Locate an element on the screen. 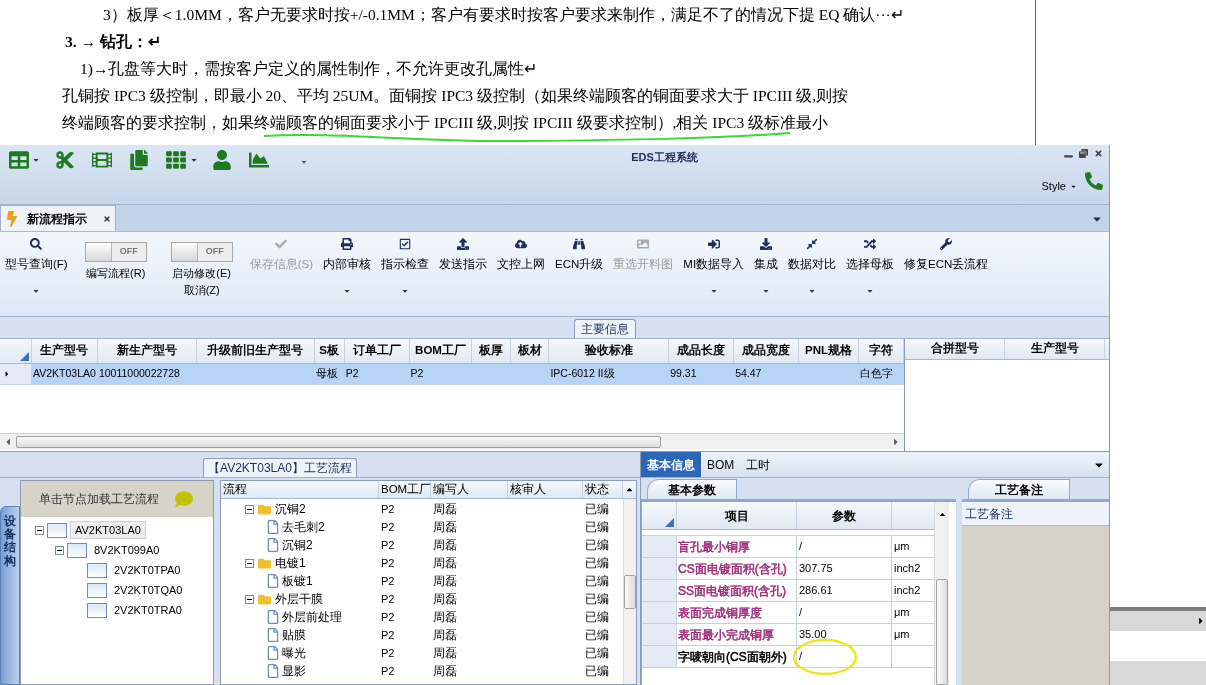 The image size is (1206, 685). toggle-control: OFF 启动修改(E) 取消(Z) is located at coordinates (201, 267).